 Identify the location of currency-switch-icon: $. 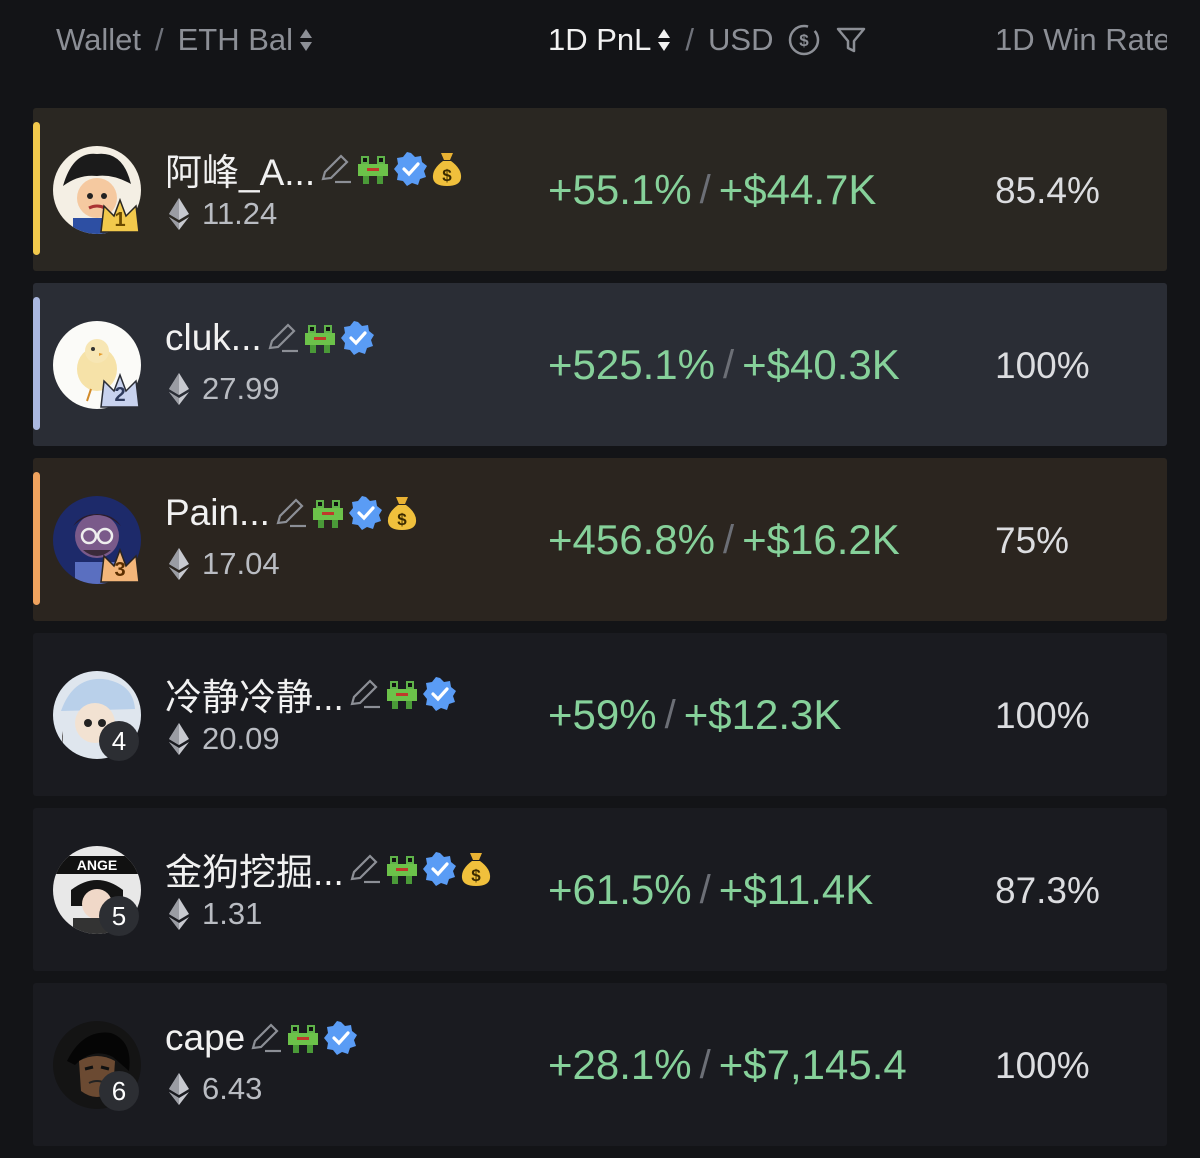
(804, 40).